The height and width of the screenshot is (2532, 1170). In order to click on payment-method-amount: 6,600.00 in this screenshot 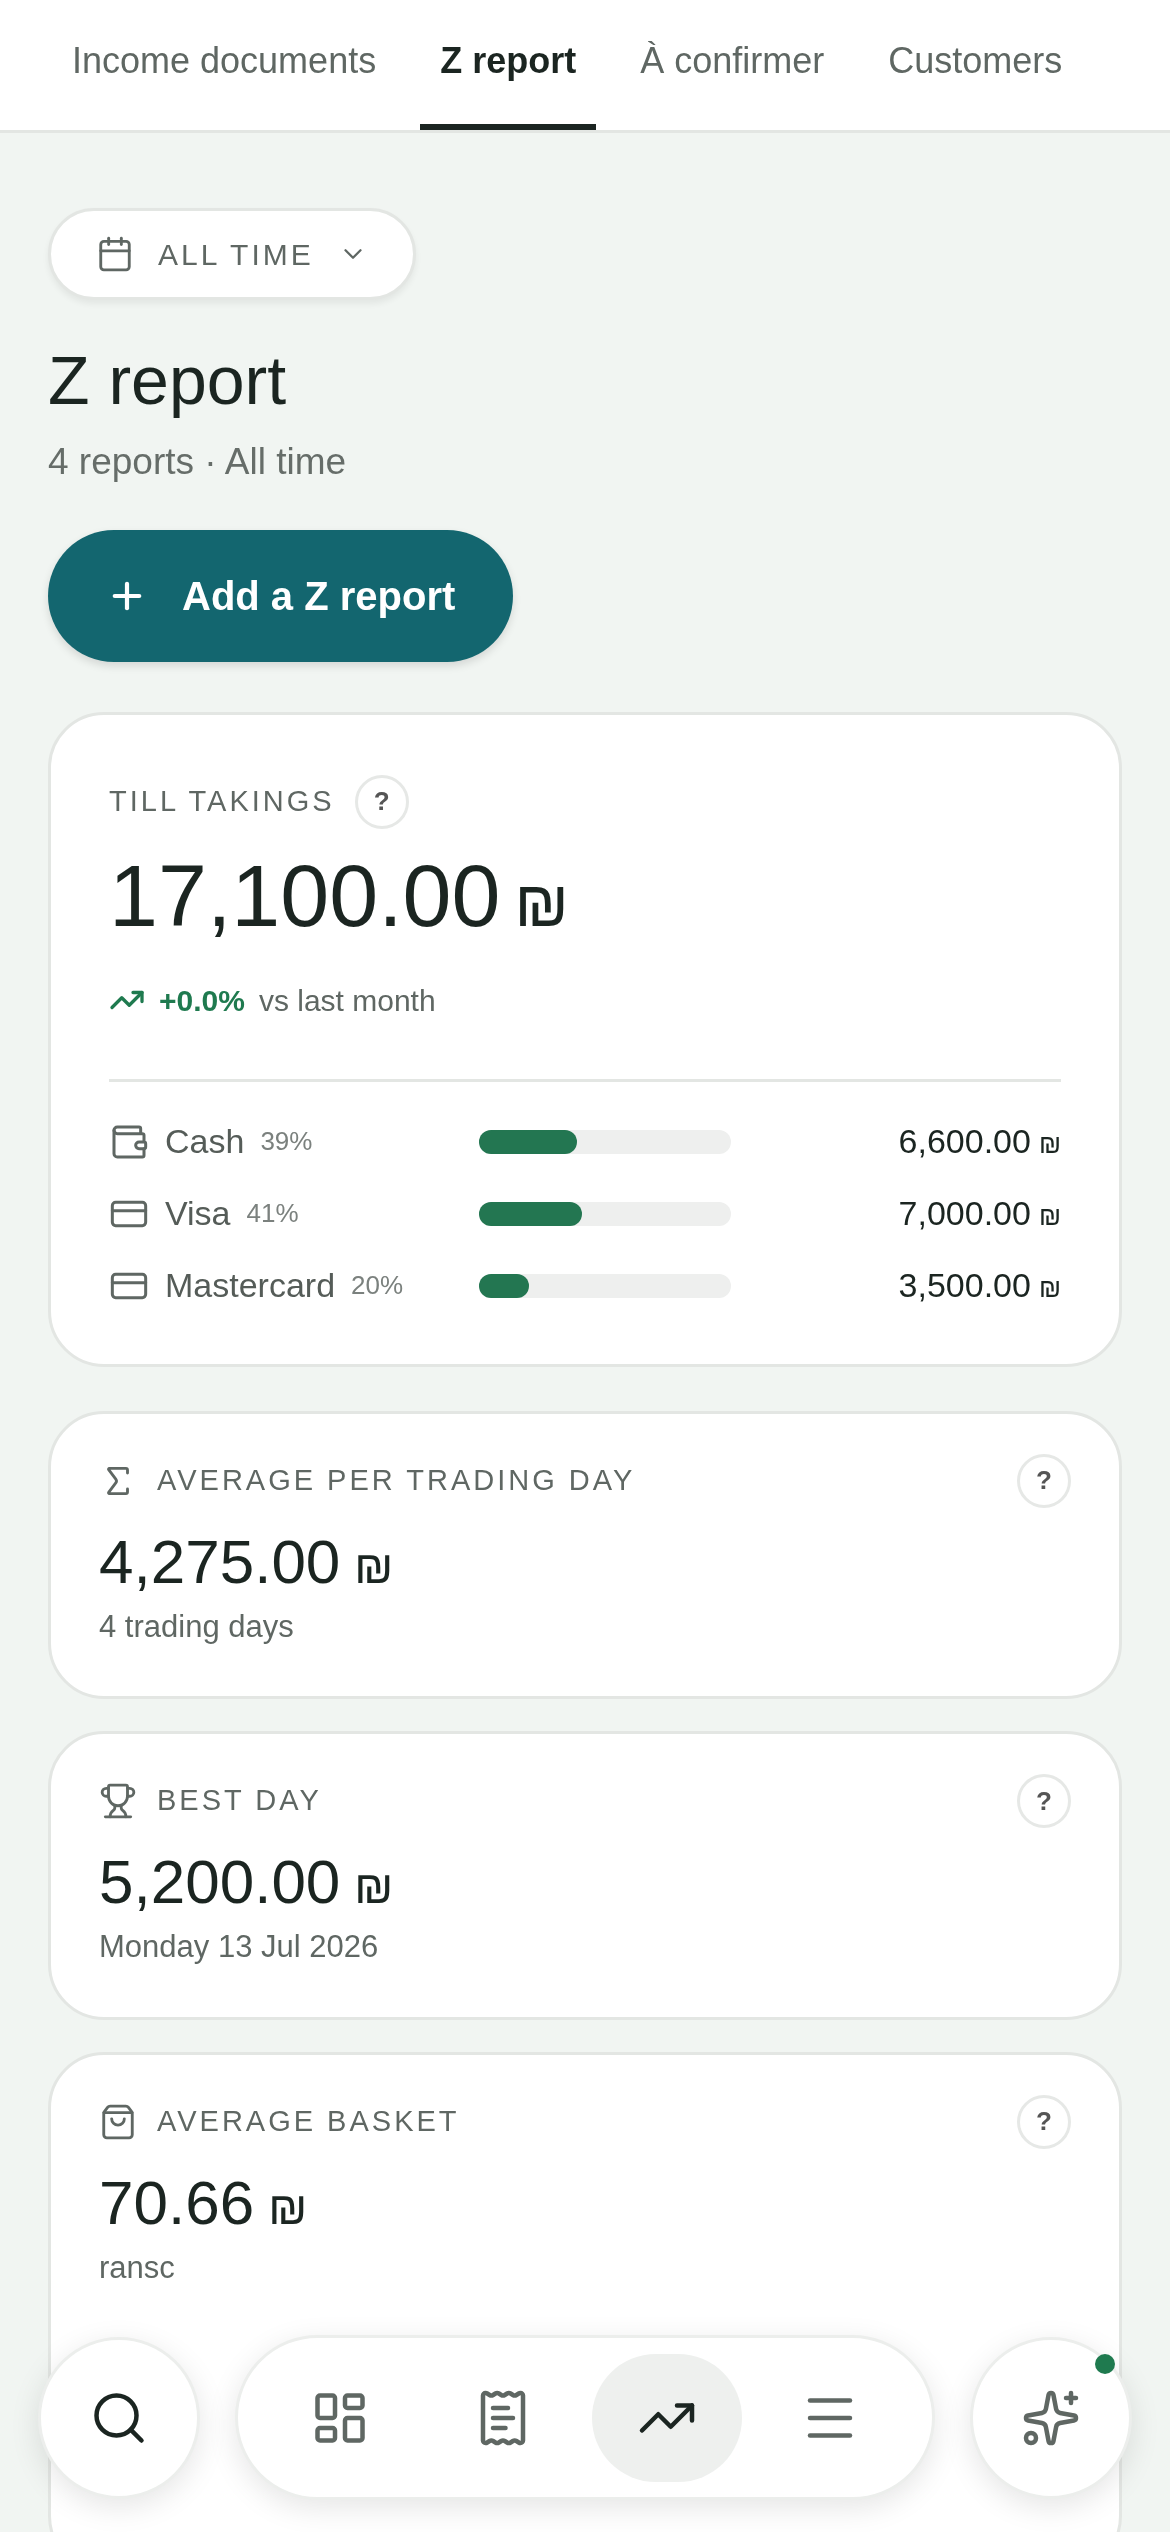, I will do `click(964, 1141)`.